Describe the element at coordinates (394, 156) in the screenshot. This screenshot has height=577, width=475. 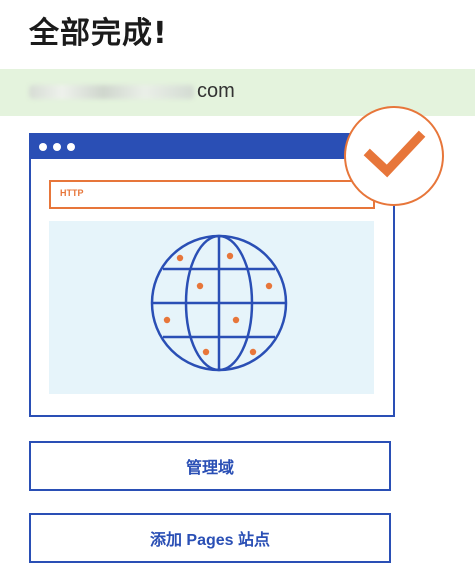
I see `checkmark-icon` at that location.